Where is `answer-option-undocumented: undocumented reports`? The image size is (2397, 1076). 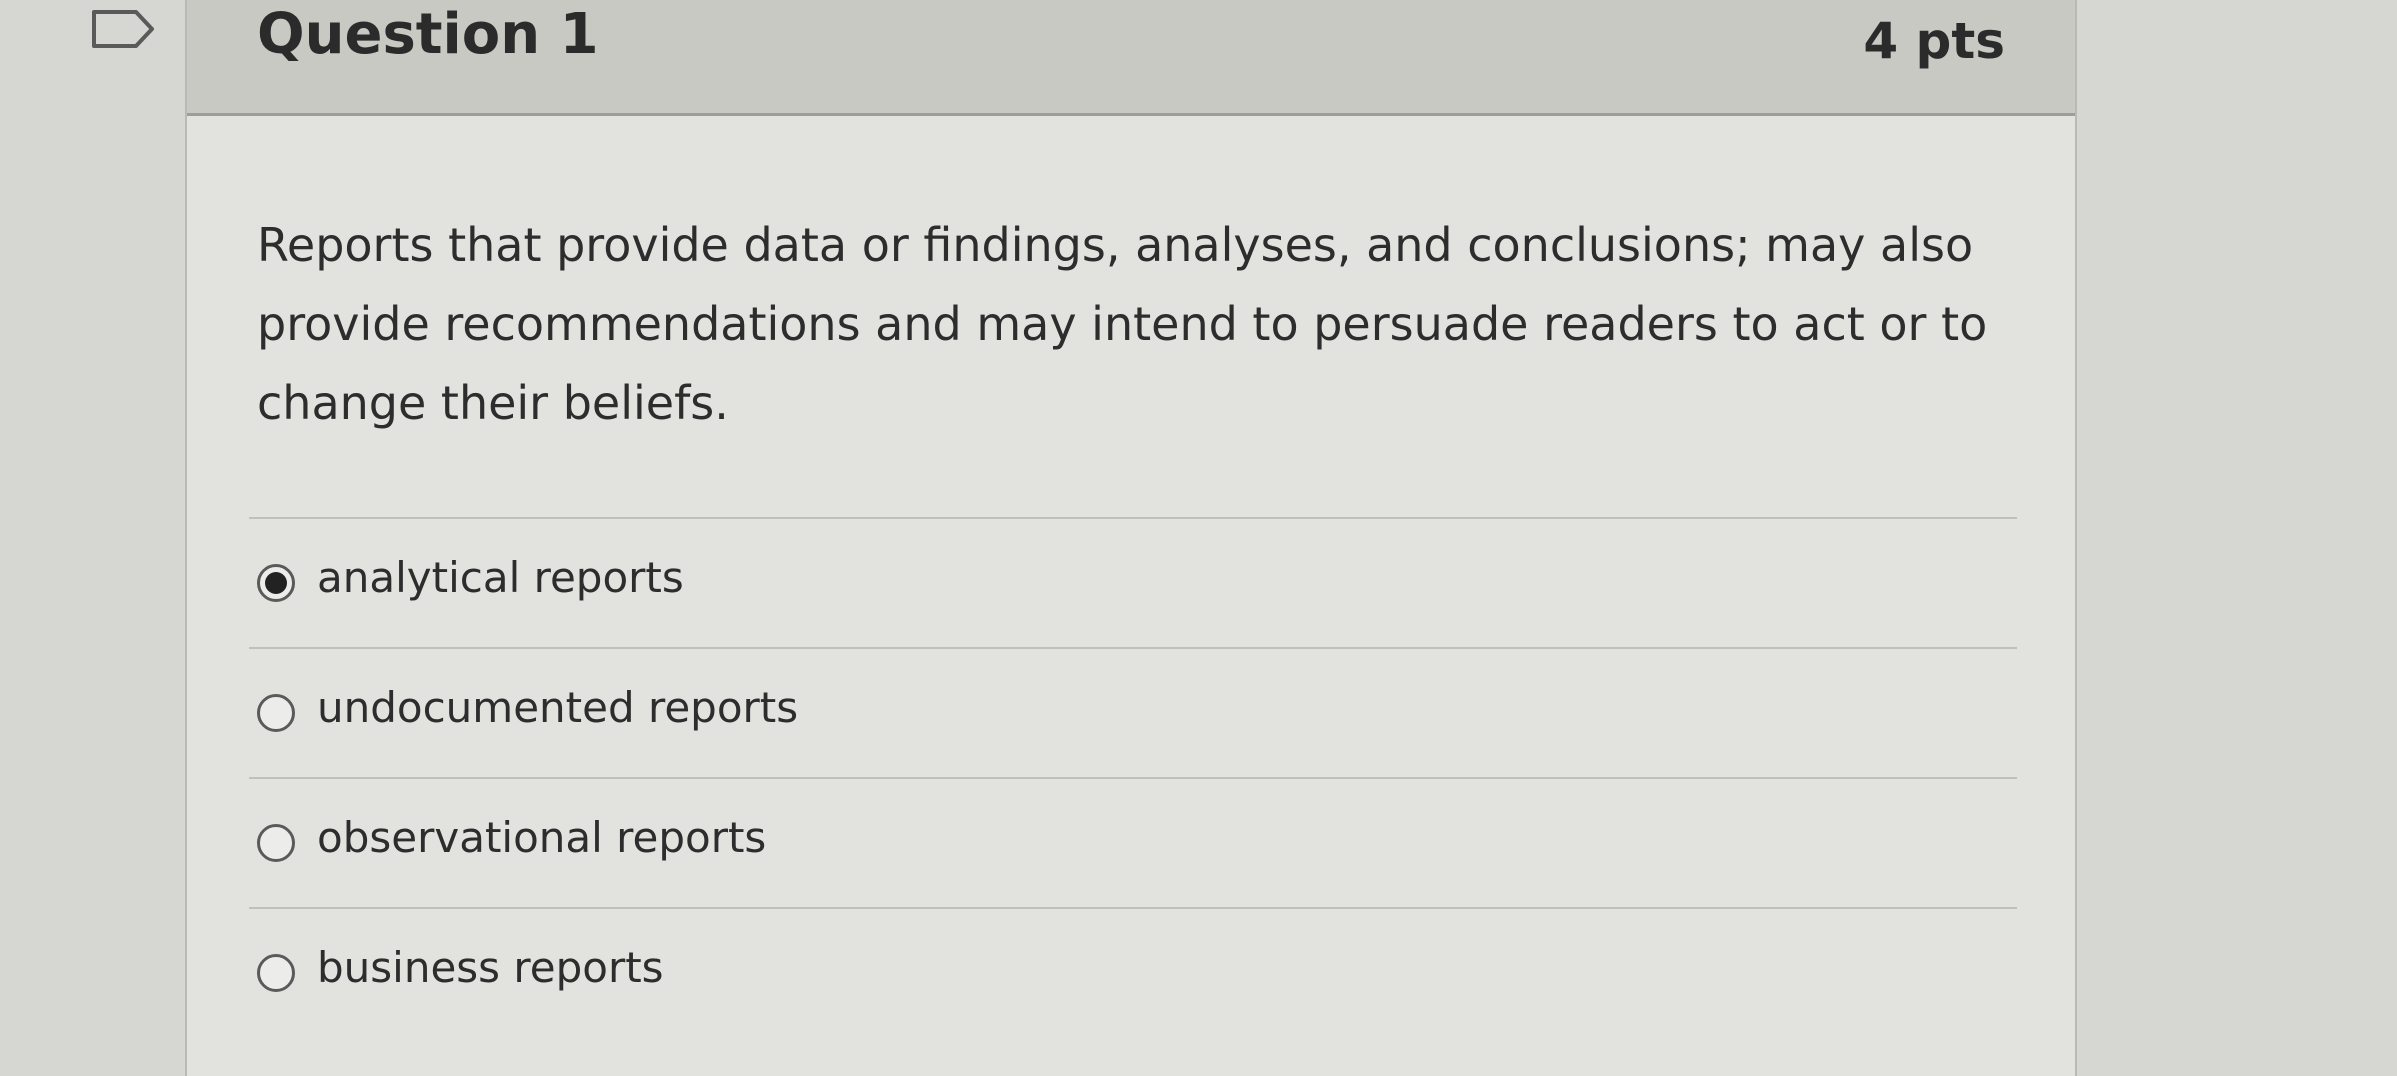 answer-option-undocumented: undocumented reports is located at coordinates (1133, 714).